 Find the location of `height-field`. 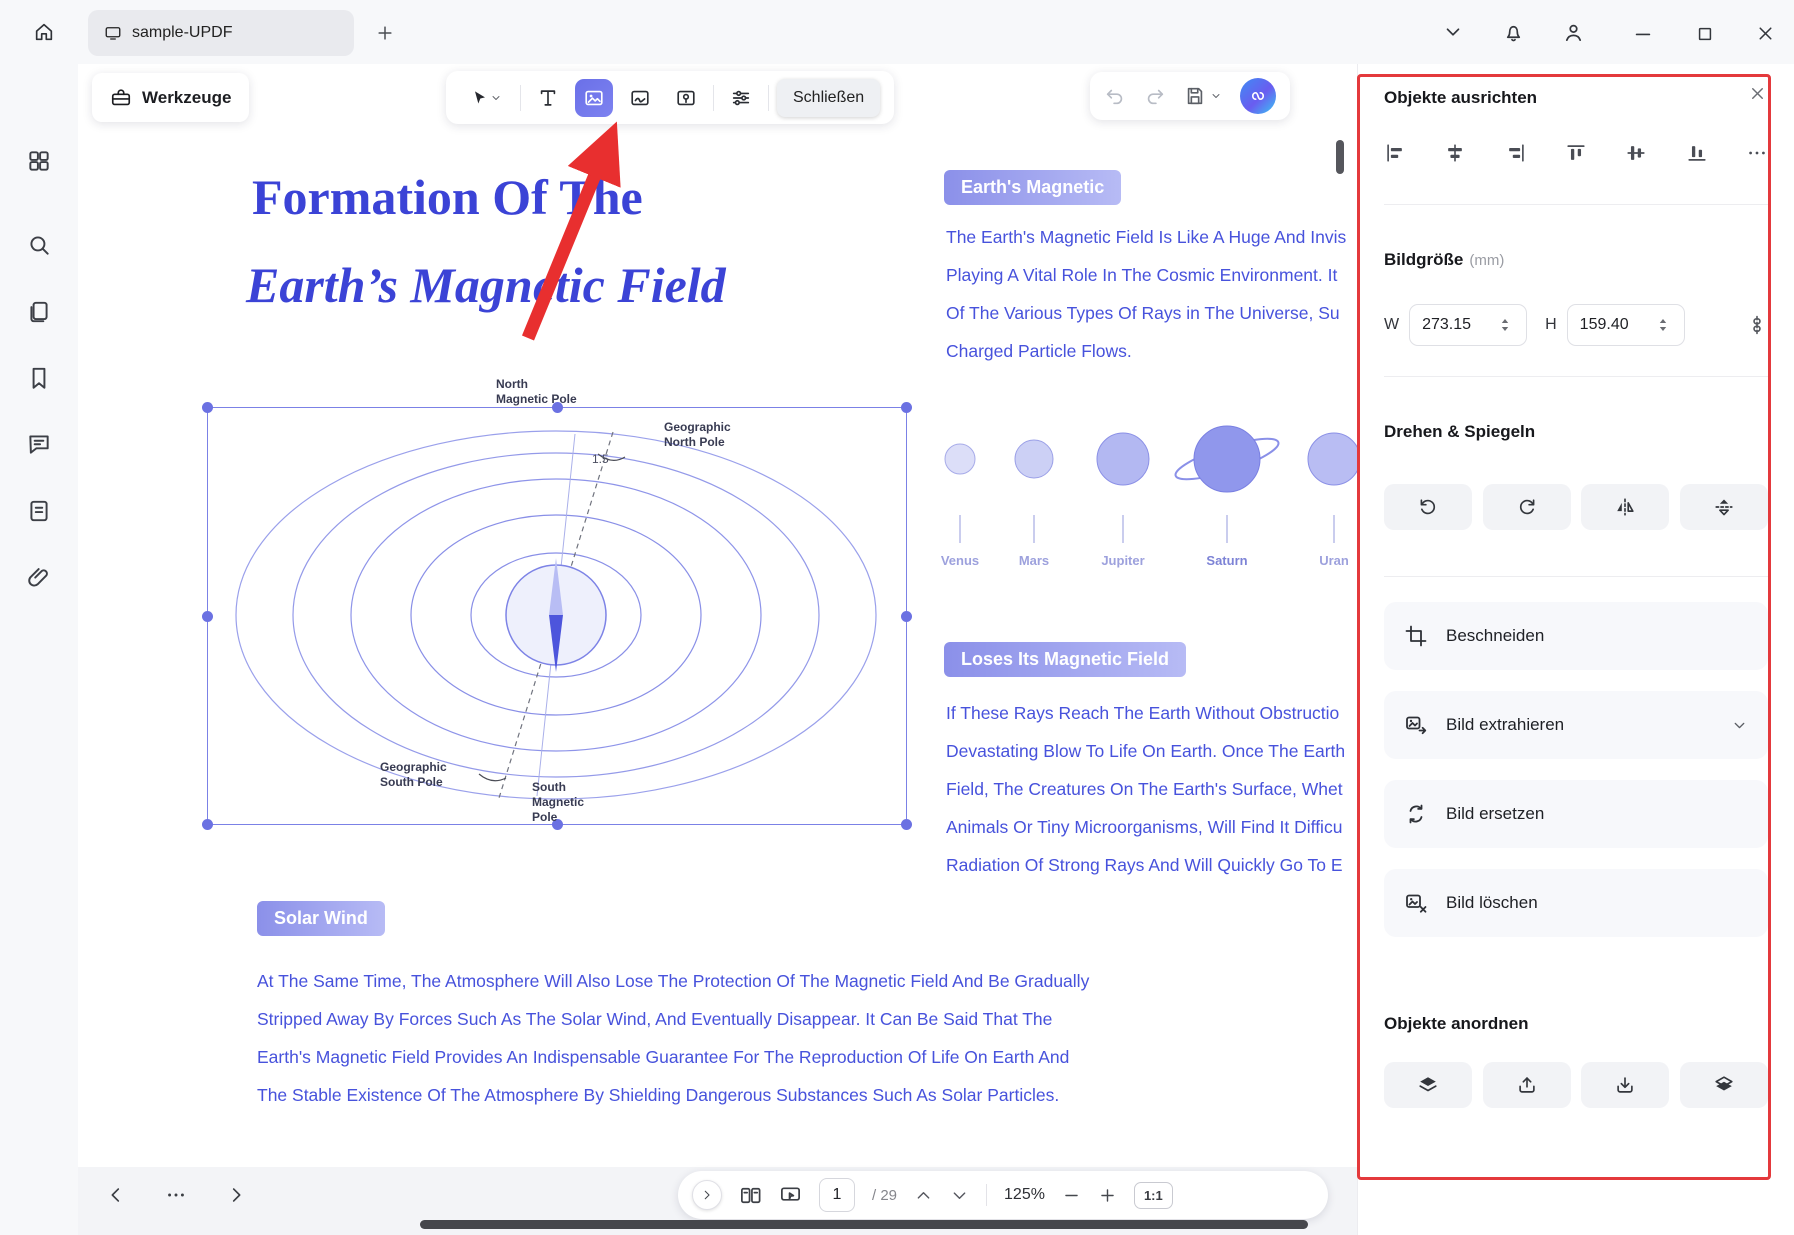

height-field is located at coordinates (1625, 325).